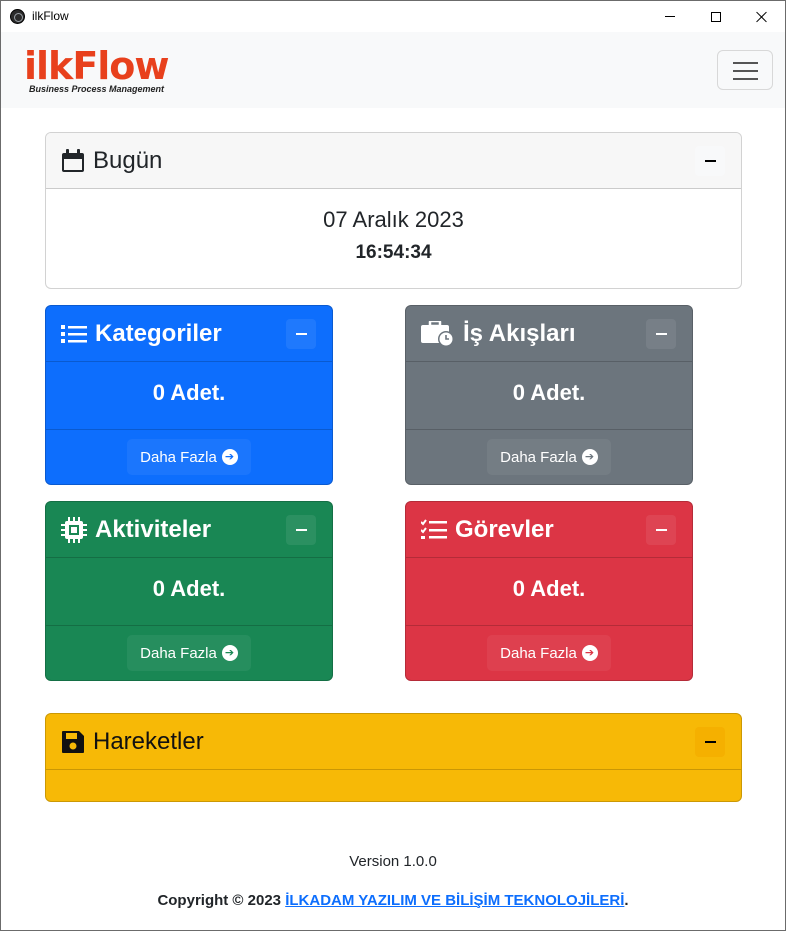 The image size is (786, 931). I want to click on moves-collapse-button, so click(710, 742).